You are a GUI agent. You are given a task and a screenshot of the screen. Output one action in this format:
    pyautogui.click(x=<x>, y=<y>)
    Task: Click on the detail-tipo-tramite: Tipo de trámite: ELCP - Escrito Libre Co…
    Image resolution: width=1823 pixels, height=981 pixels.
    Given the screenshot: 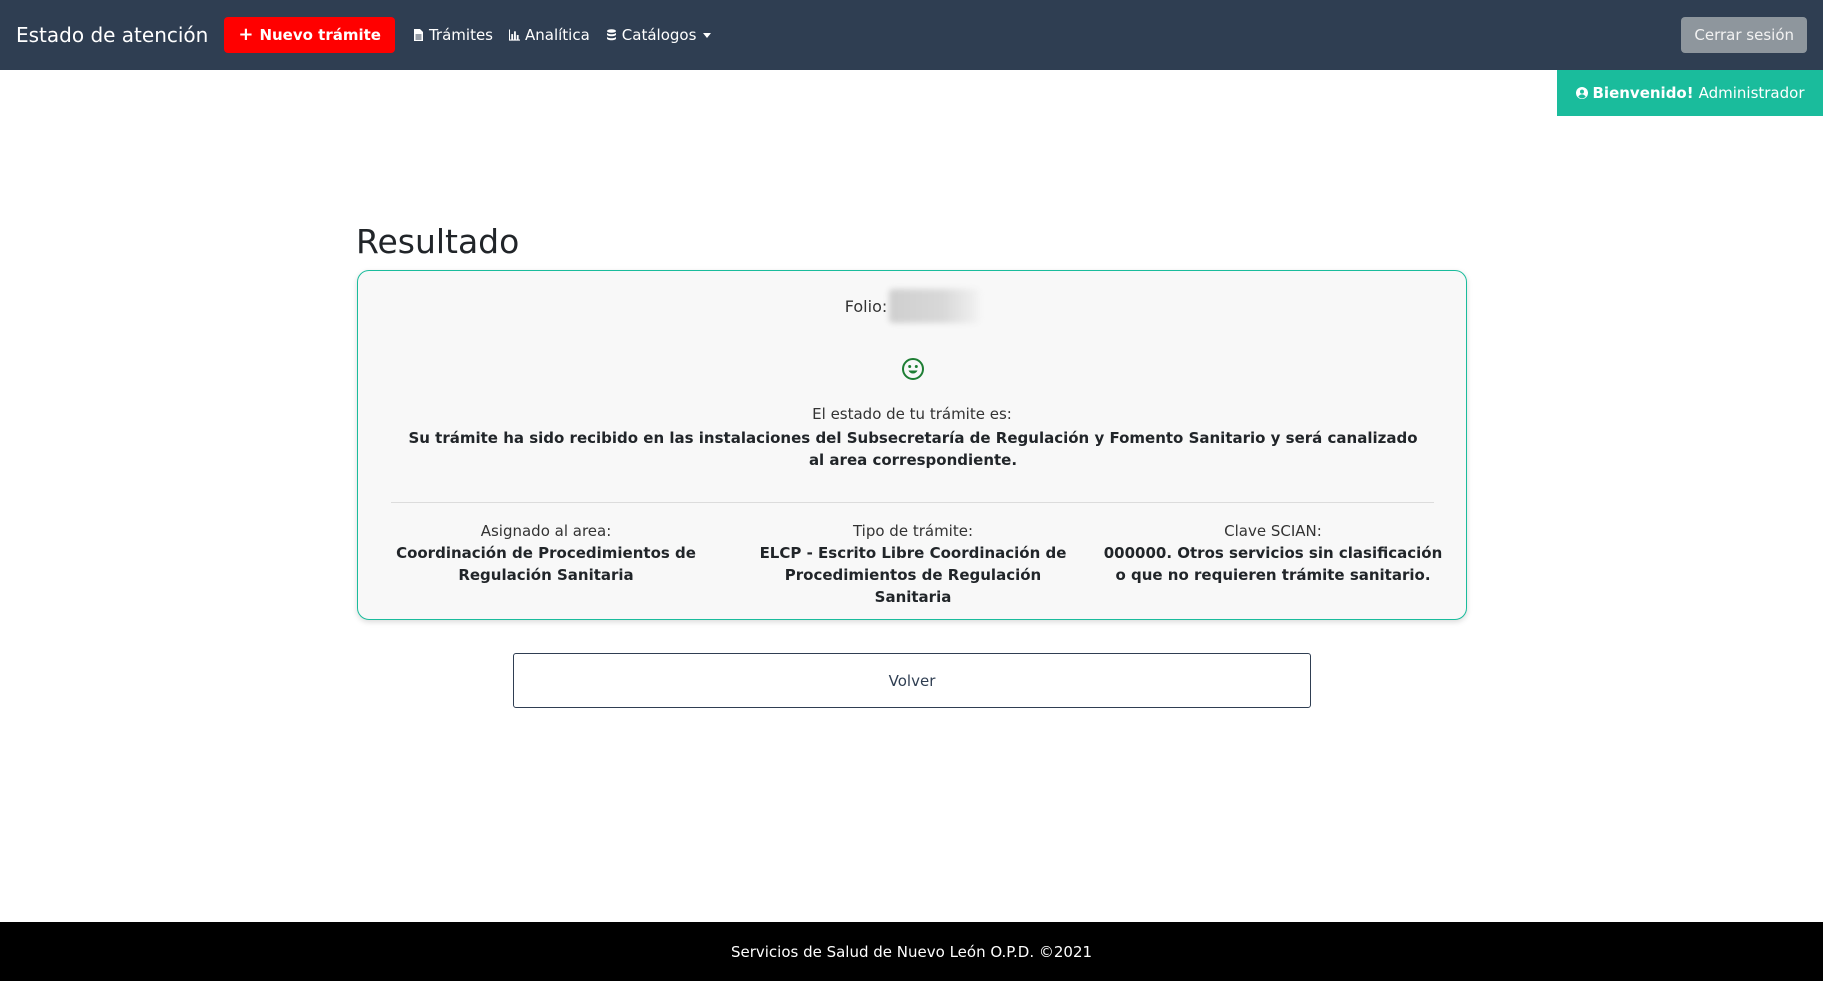 What is the action you would take?
    pyautogui.click(x=913, y=564)
    